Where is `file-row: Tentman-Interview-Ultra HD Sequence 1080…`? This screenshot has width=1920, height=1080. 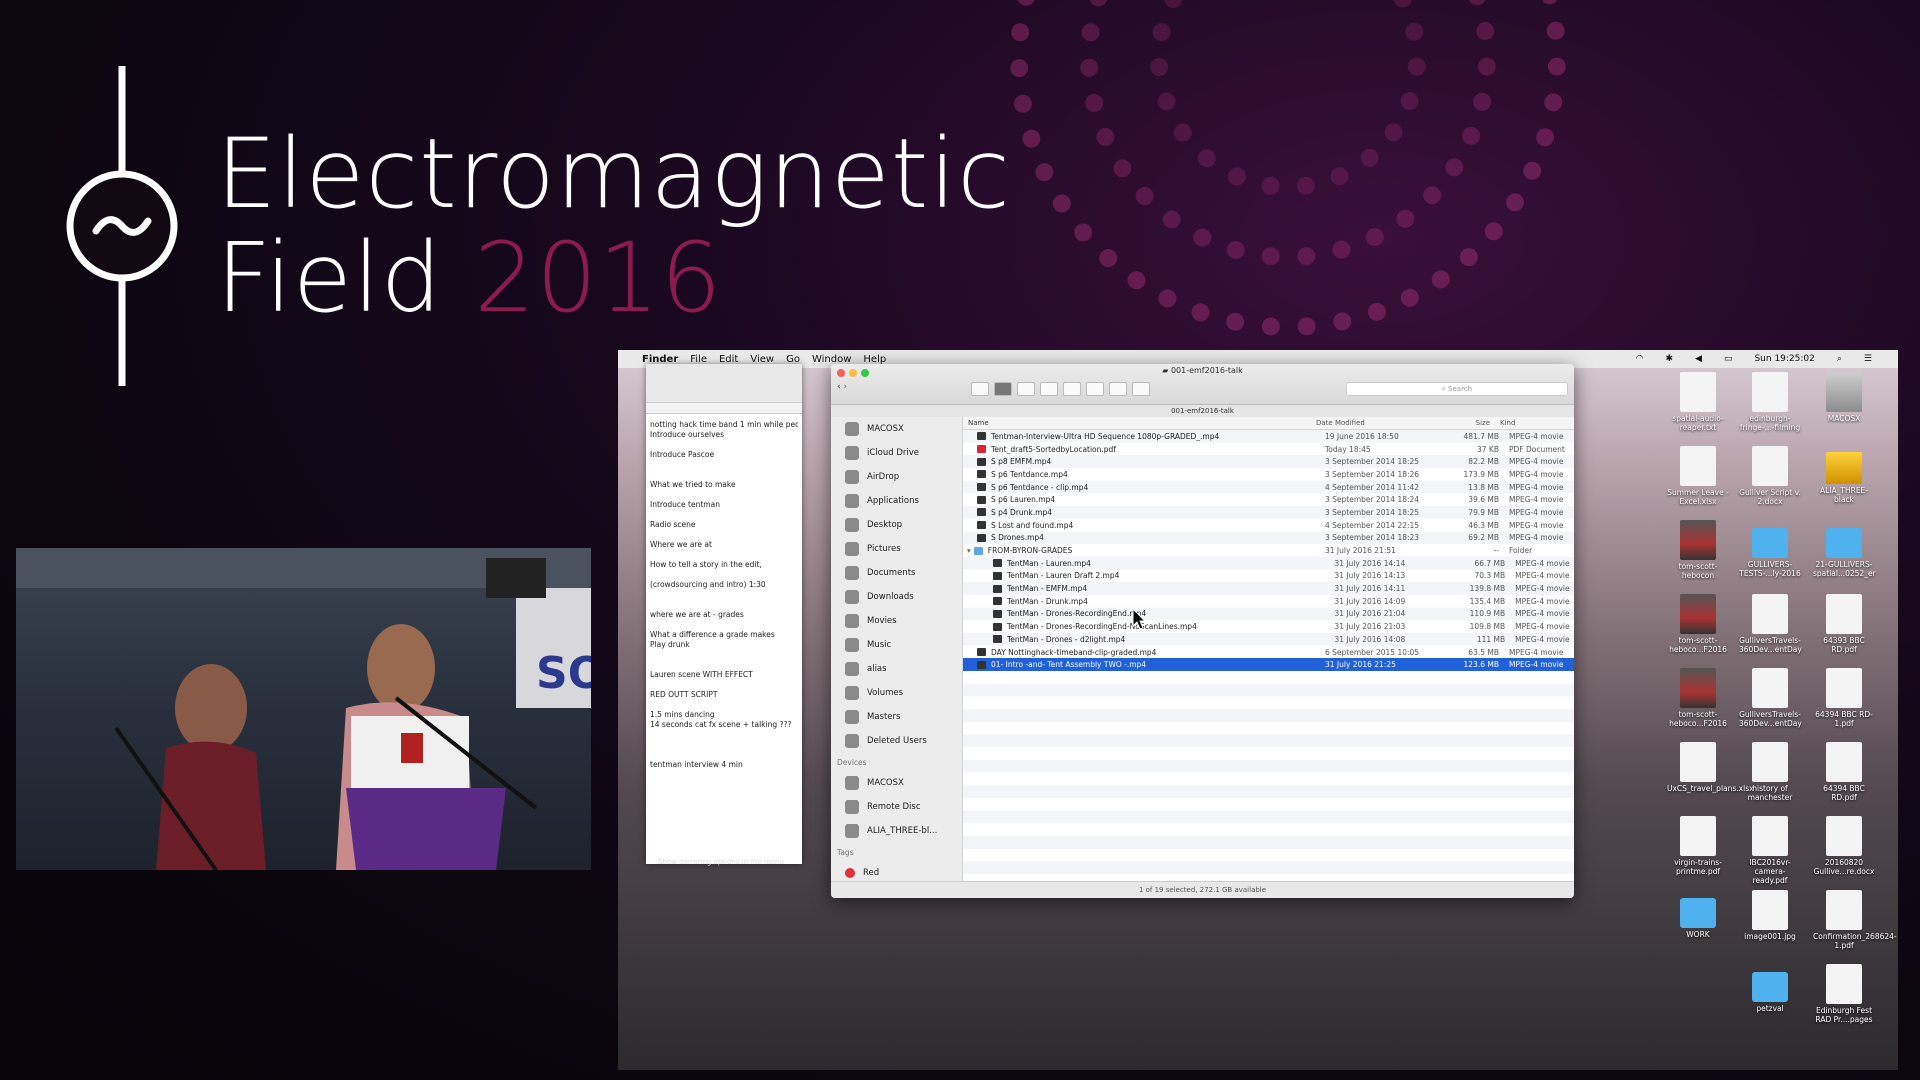 file-row: Tentman-Interview-Ultra HD Sequence 1080… is located at coordinates (1268, 436).